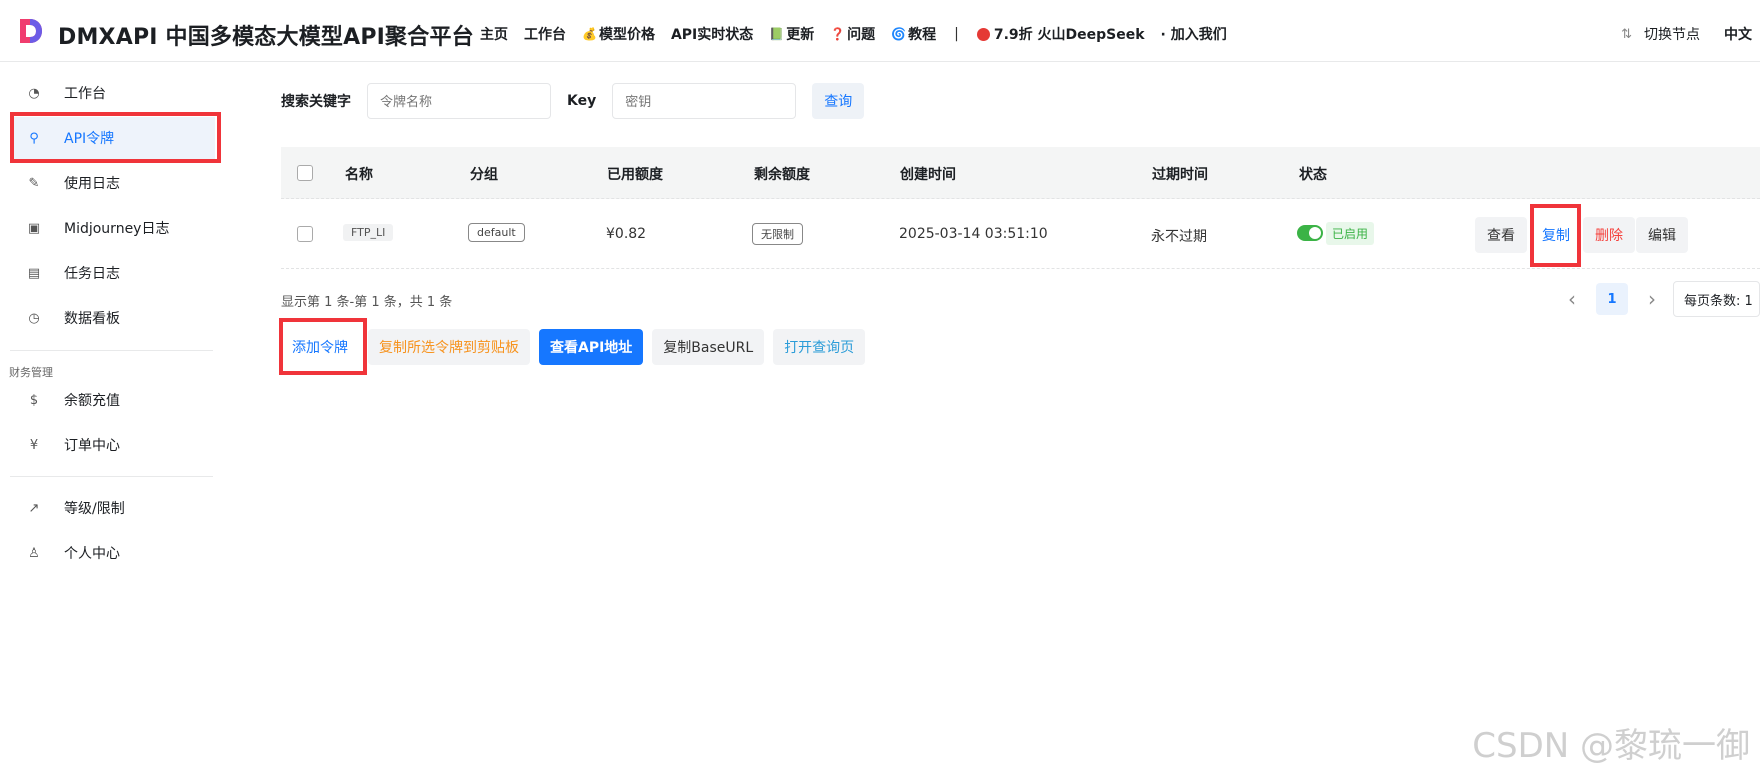  I want to click on page-number-current: 1, so click(1612, 299).